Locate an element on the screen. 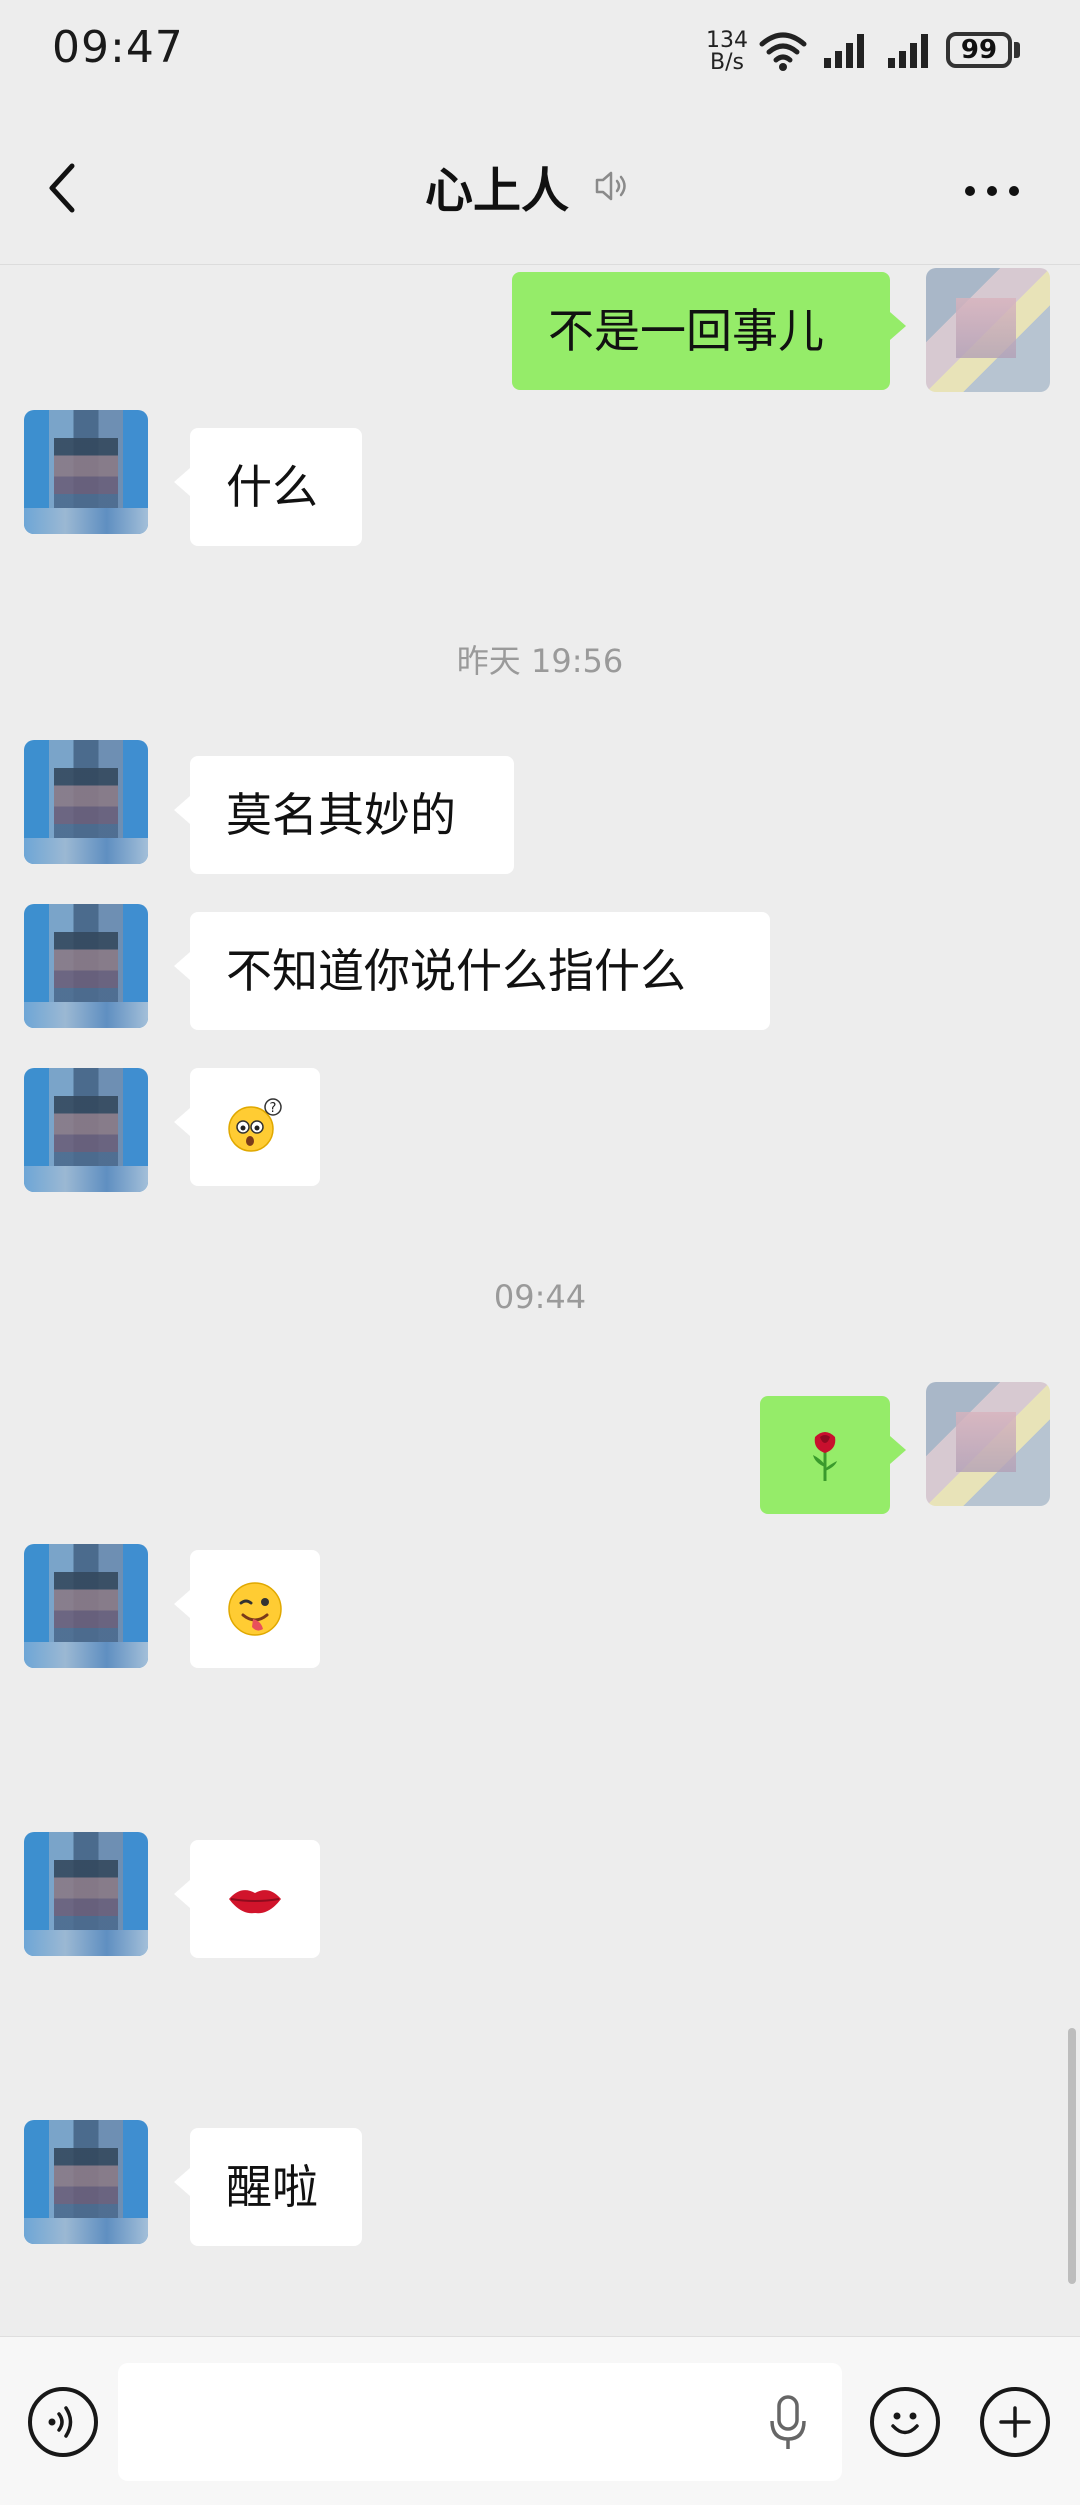 Image resolution: width=1080 pixels, height=2505 pixels. plus-icon is located at coordinates (1015, 2422).